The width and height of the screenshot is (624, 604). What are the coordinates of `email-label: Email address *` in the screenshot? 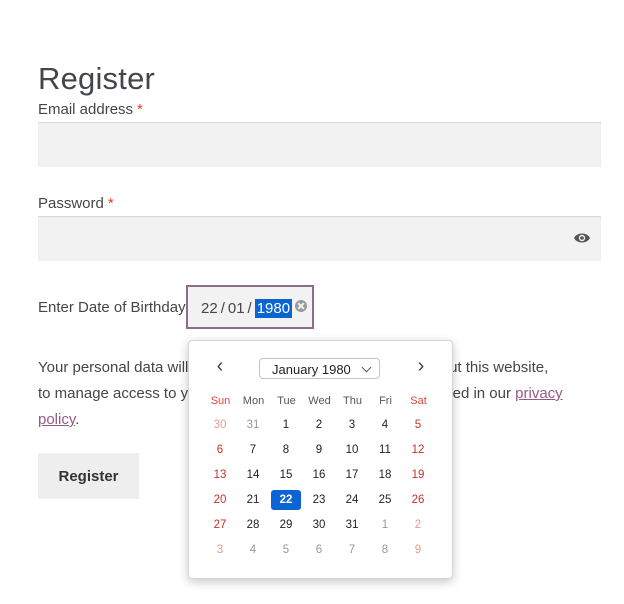 It's located at (90, 109).